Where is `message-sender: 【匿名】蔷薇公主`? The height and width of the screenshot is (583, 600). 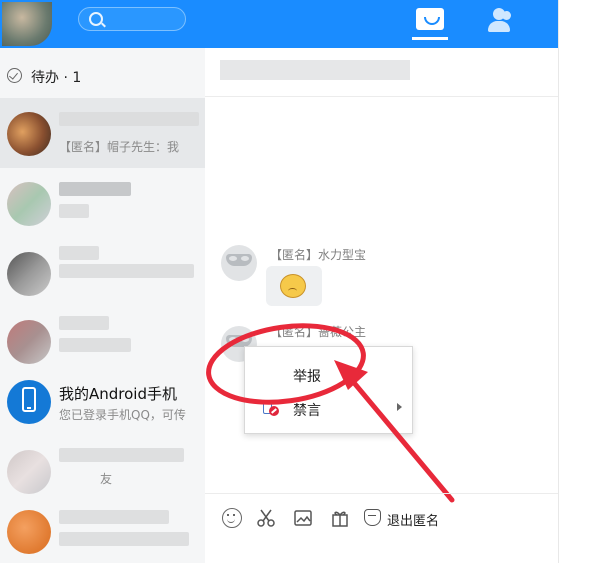 message-sender: 【匿名】蔷薇公主 is located at coordinates (318, 332).